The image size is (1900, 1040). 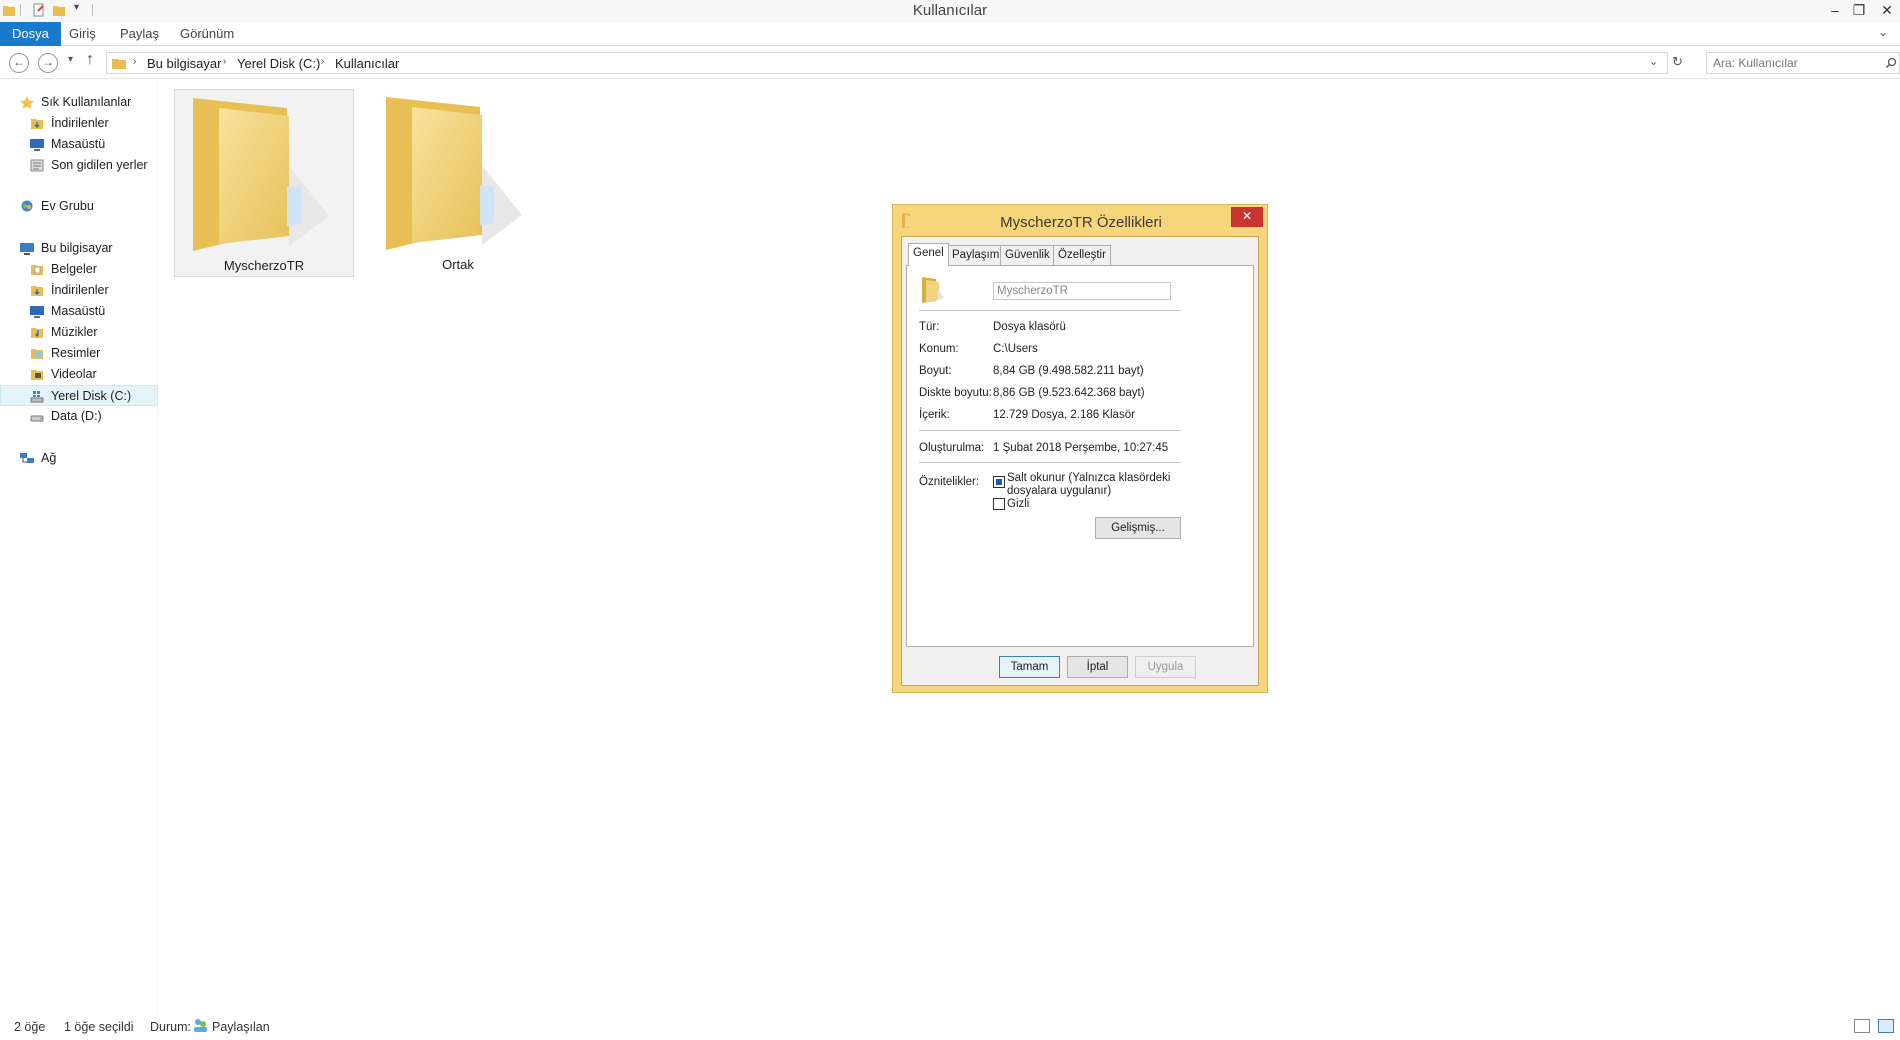 I want to click on nav-item-label: Masaüstü, so click(x=78, y=311).